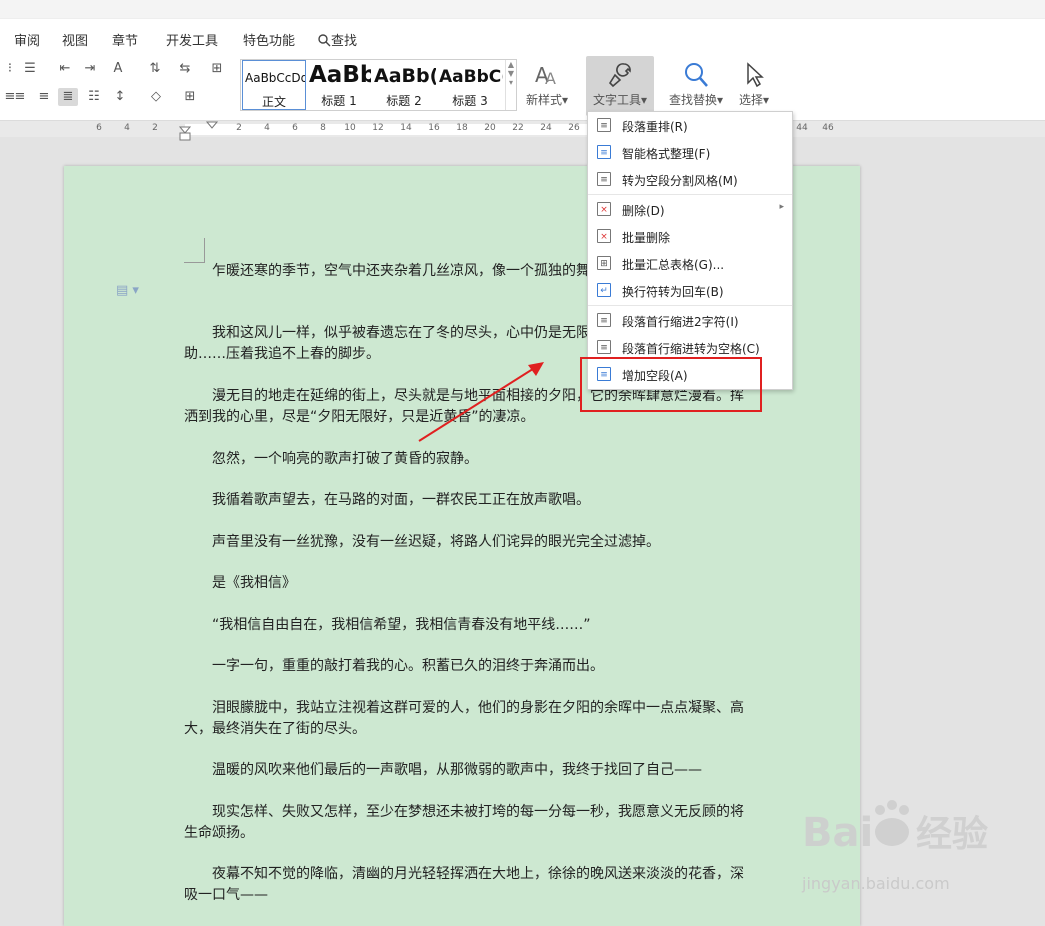  I want to click on first-line-indent-marker-icon, so click(212, 125).